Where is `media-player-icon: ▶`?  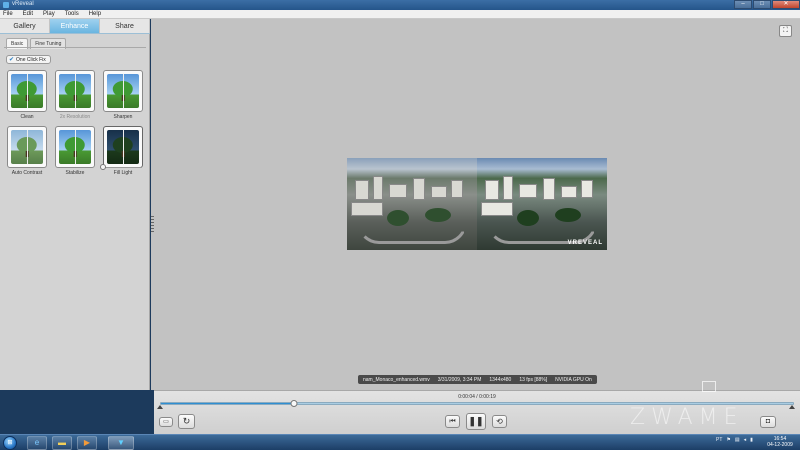 media-player-icon: ▶ is located at coordinates (87, 443).